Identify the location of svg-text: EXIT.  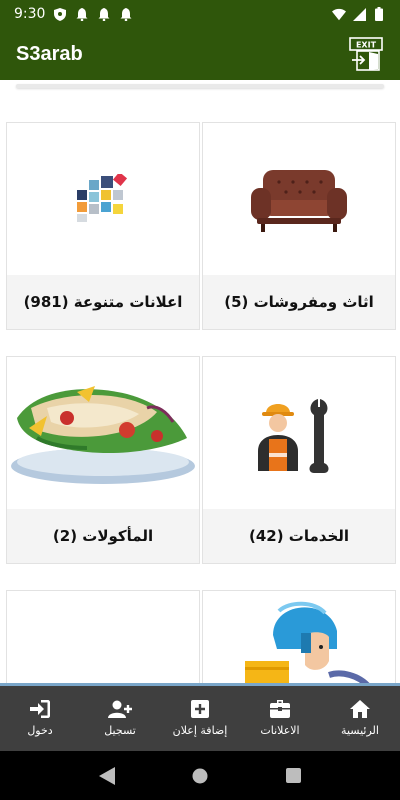
(366, 45).